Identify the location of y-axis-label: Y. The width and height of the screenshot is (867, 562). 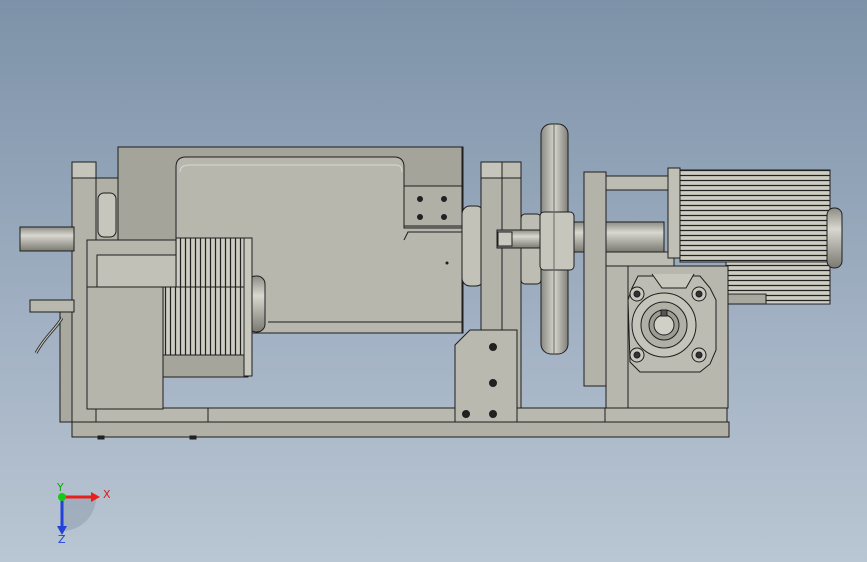
(60, 487).